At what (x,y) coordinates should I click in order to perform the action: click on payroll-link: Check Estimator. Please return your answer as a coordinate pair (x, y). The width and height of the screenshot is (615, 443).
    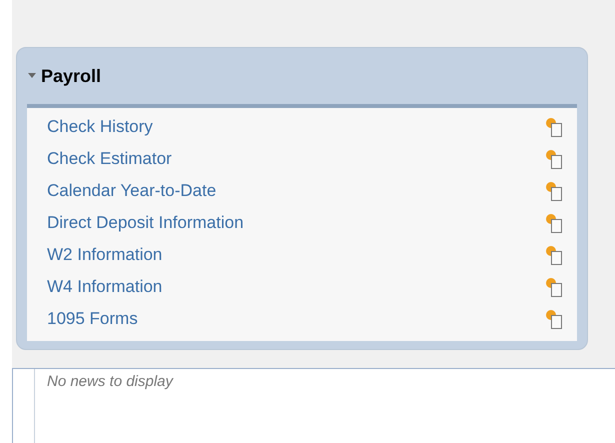
    Looking at the image, I should click on (109, 159).